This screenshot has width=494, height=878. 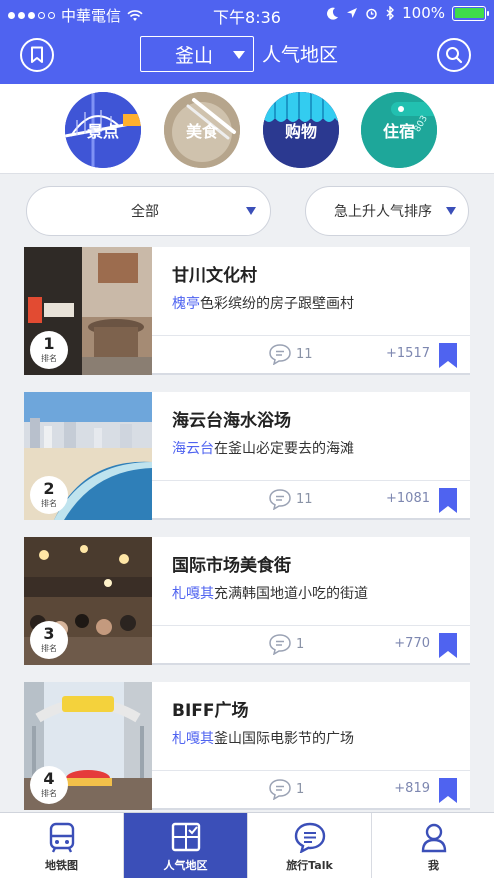 I want to click on place-description: 槐亭色彩缤纷的房子跟壁画村, so click(x=263, y=304).